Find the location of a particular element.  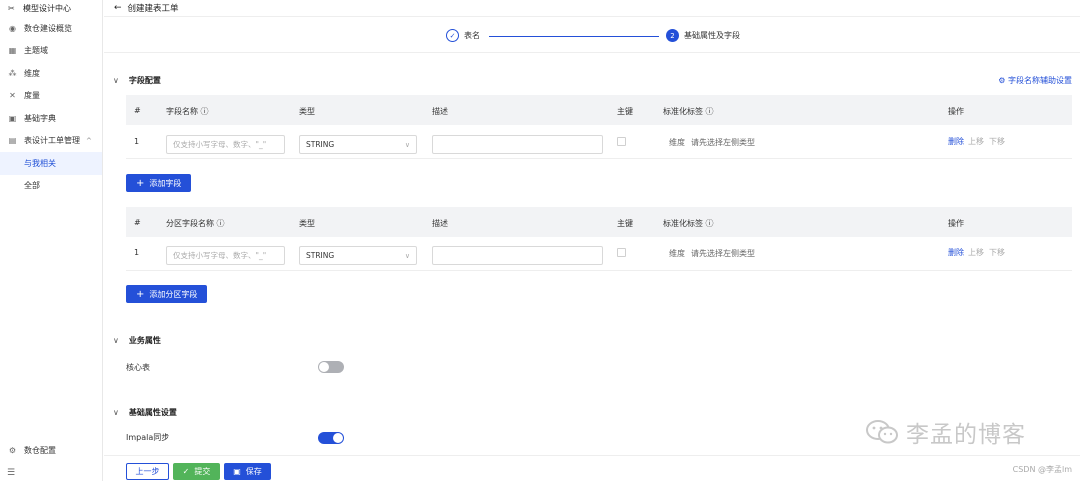

save-icon: ▣ is located at coordinates (237, 471).